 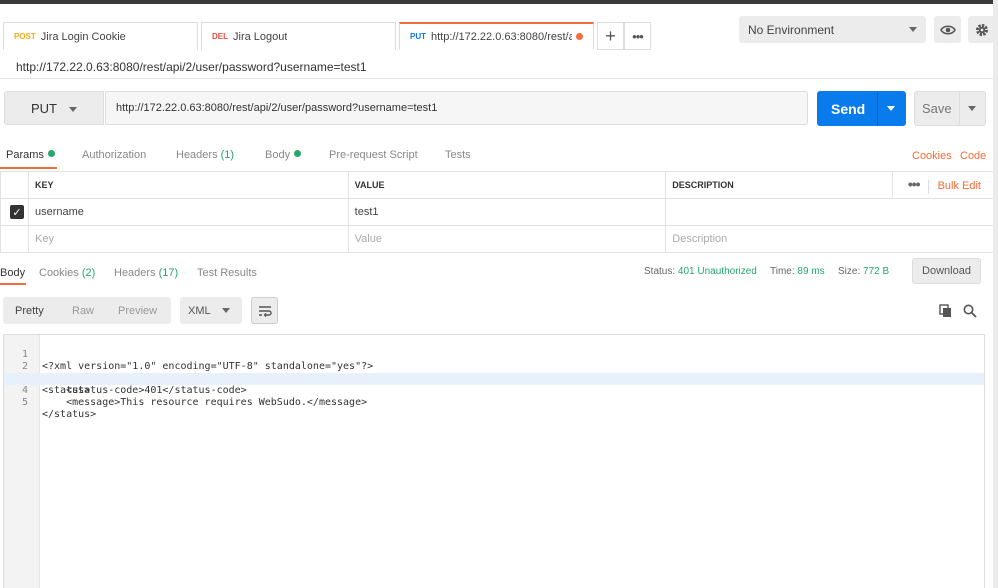 I want to click on download-button: Download, so click(x=946, y=271).